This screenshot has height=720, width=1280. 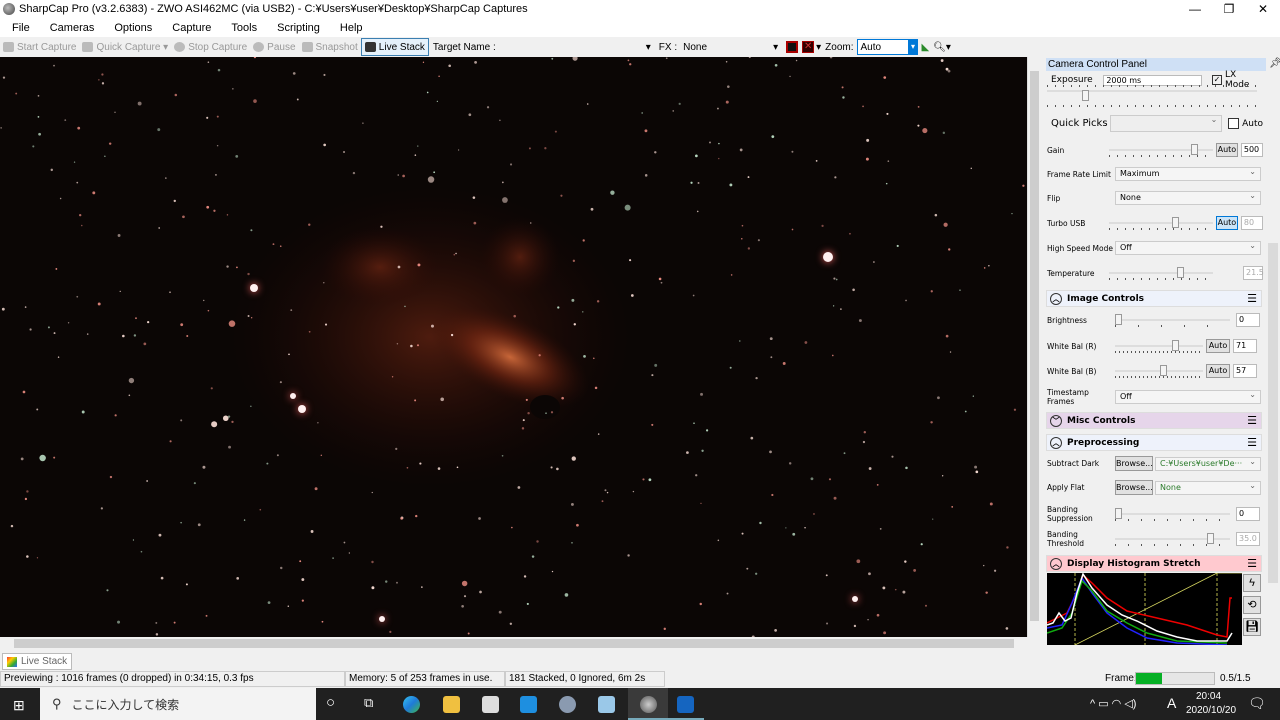 I want to click on snapshot-button: Snapshot, so click(x=330, y=47).